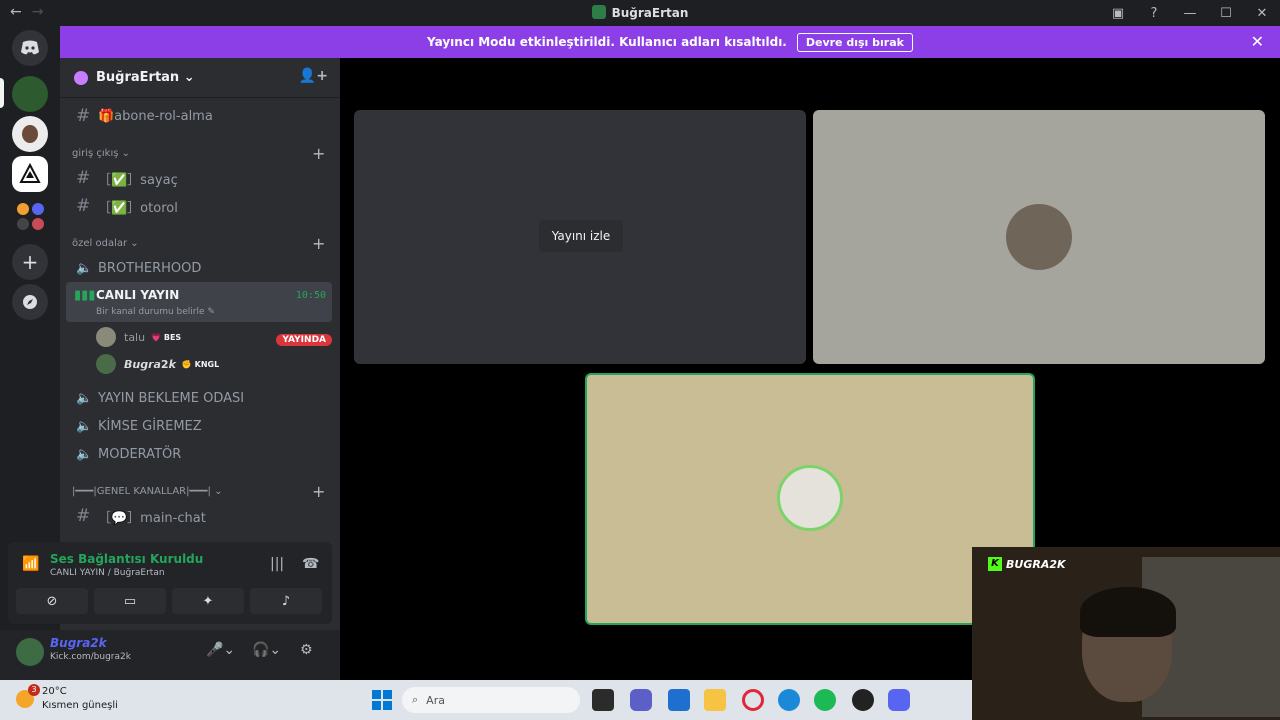  Describe the element at coordinates (1154, 13) in the screenshot. I see `help-icon: ?` at that location.